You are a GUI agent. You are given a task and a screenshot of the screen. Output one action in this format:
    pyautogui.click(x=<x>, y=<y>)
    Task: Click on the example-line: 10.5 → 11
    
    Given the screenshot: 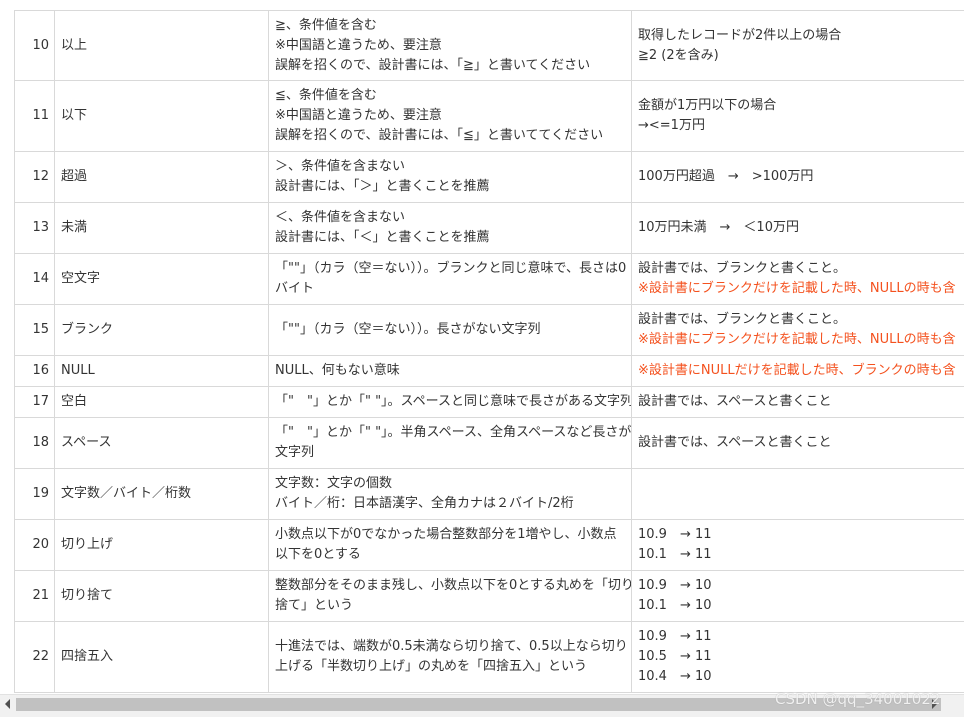 What is the action you would take?
    pyautogui.click(x=675, y=656)
    